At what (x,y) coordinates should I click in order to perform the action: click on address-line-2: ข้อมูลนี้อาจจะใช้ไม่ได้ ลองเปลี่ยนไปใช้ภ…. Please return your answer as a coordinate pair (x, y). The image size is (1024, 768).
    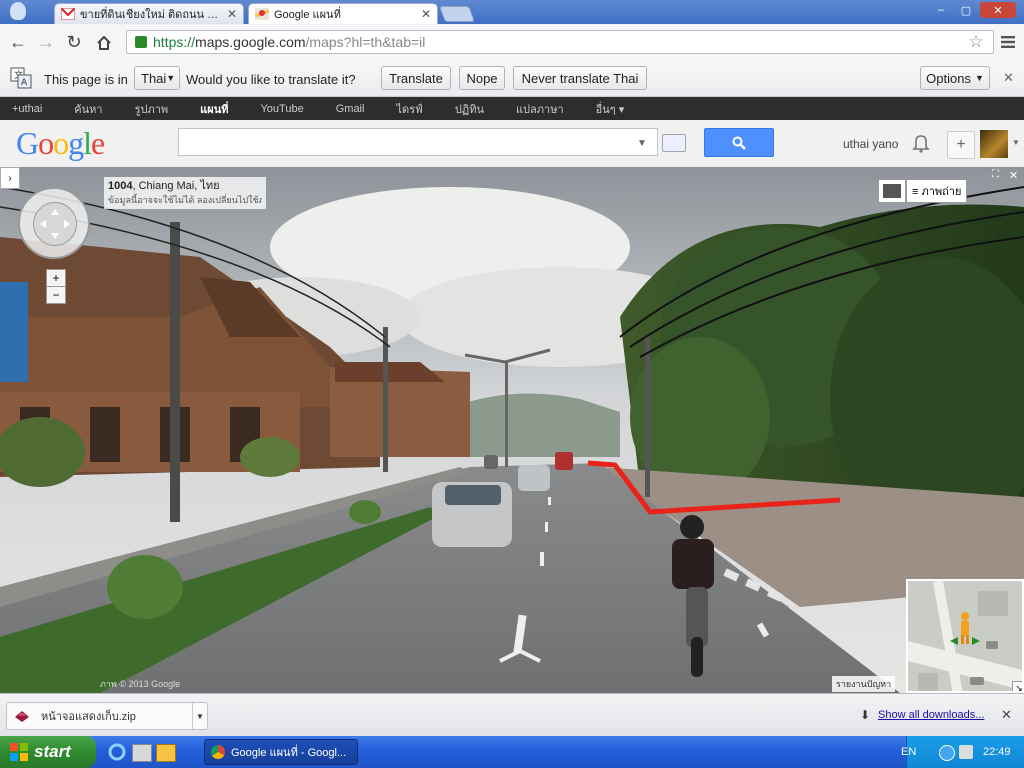
    Looking at the image, I should click on (185, 200).